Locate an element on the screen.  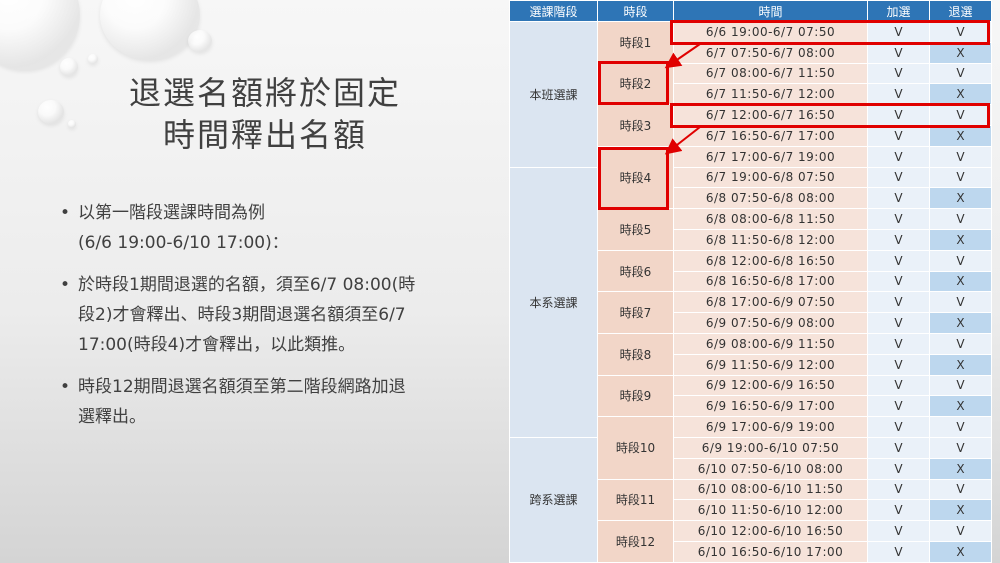
time-cell: 6/10 08:00-6/10 11:50 is located at coordinates (770, 489).